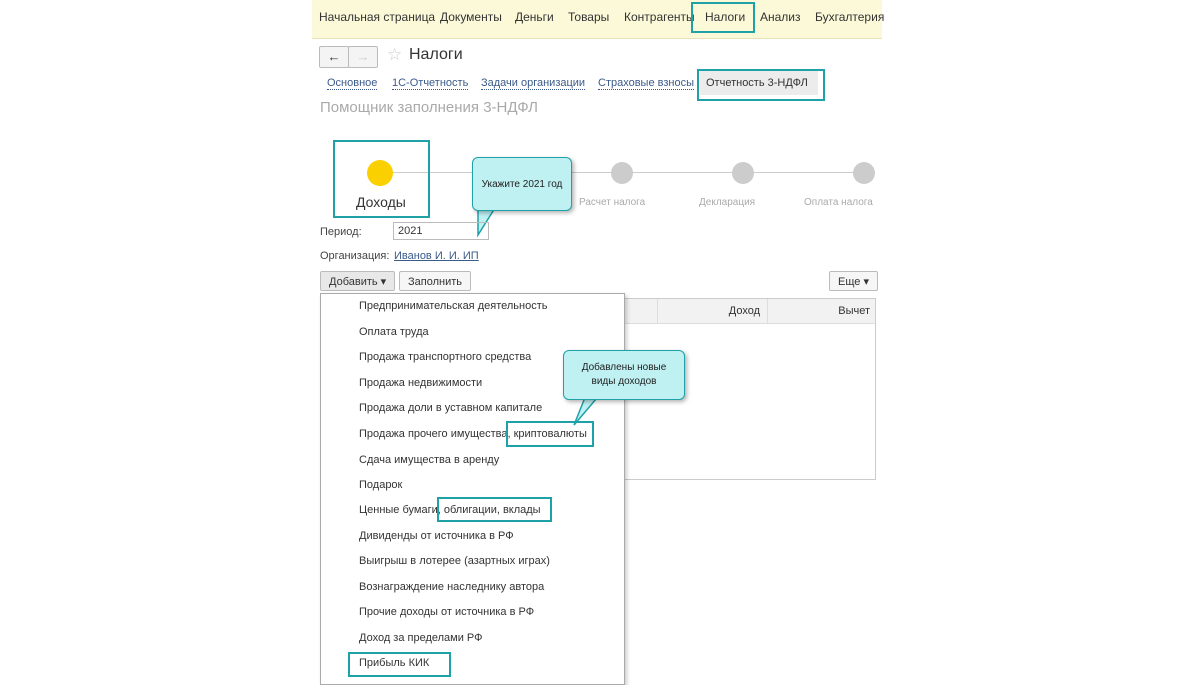 The image size is (1194, 685). What do you see at coordinates (334, 57) in the screenshot?
I see `back-button: ←` at bounding box center [334, 57].